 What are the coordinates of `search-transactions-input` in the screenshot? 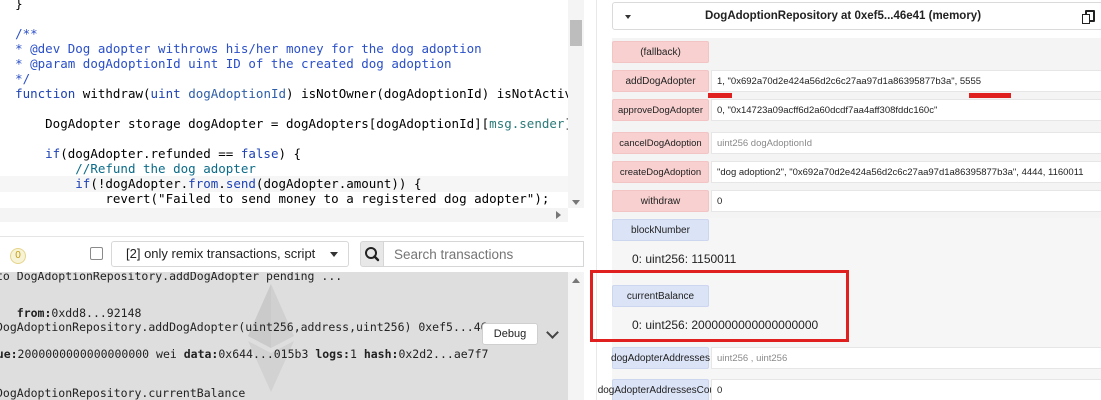 It's located at (484, 254).